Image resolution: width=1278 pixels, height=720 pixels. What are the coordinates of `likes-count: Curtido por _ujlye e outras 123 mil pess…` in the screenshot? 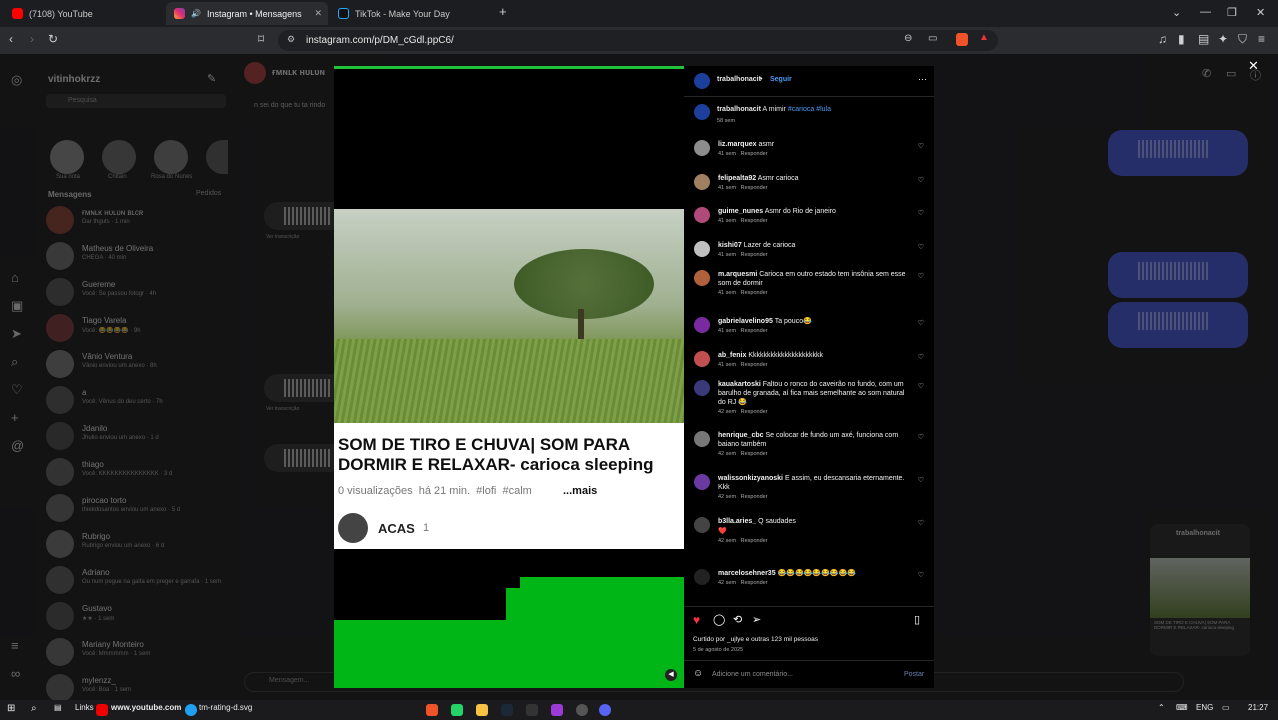 It's located at (755, 639).